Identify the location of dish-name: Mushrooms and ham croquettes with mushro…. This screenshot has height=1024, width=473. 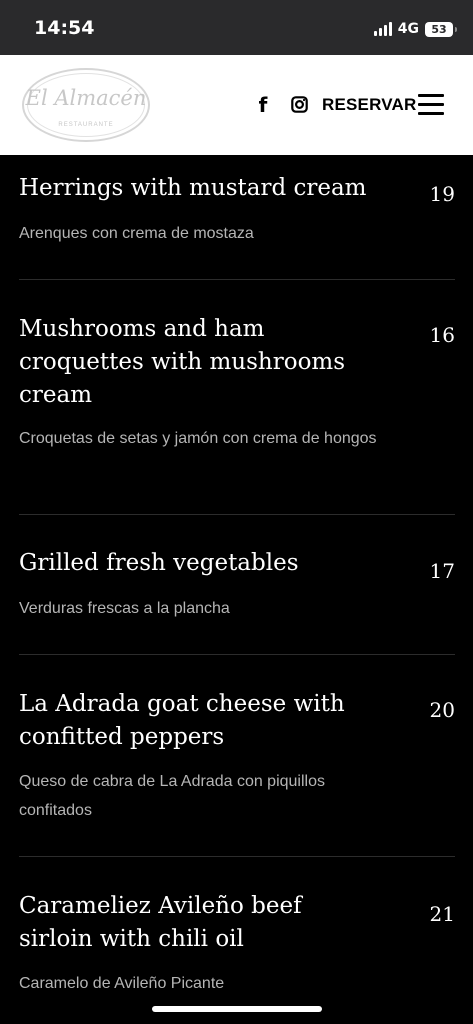
(182, 362).